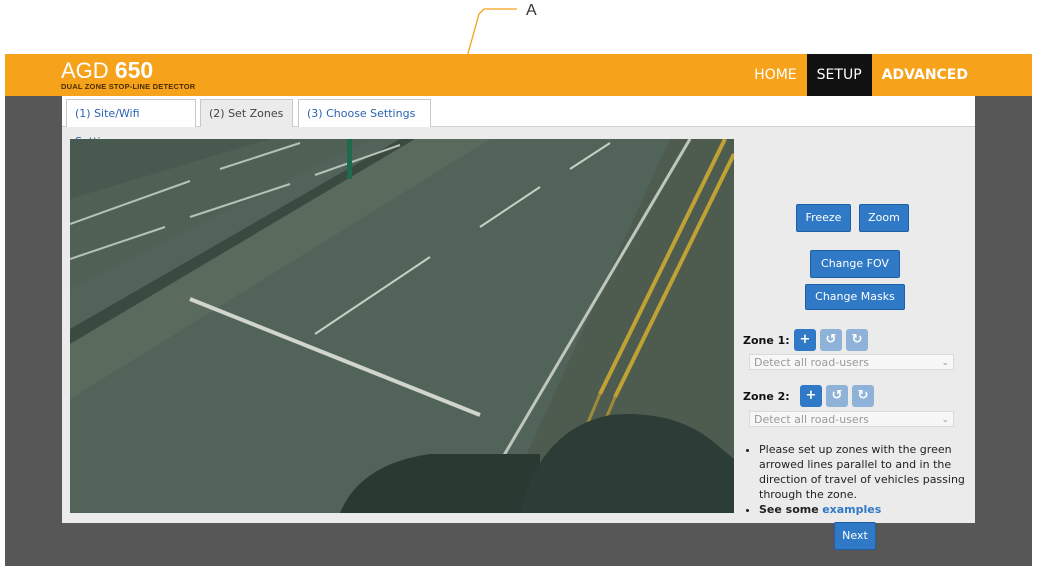 Image resolution: width=1038 pixels, height=566 pixels. Describe the element at coordinates (766, 396) in the screenshot. I see `zone-2-label: Zone 2:` at that location.